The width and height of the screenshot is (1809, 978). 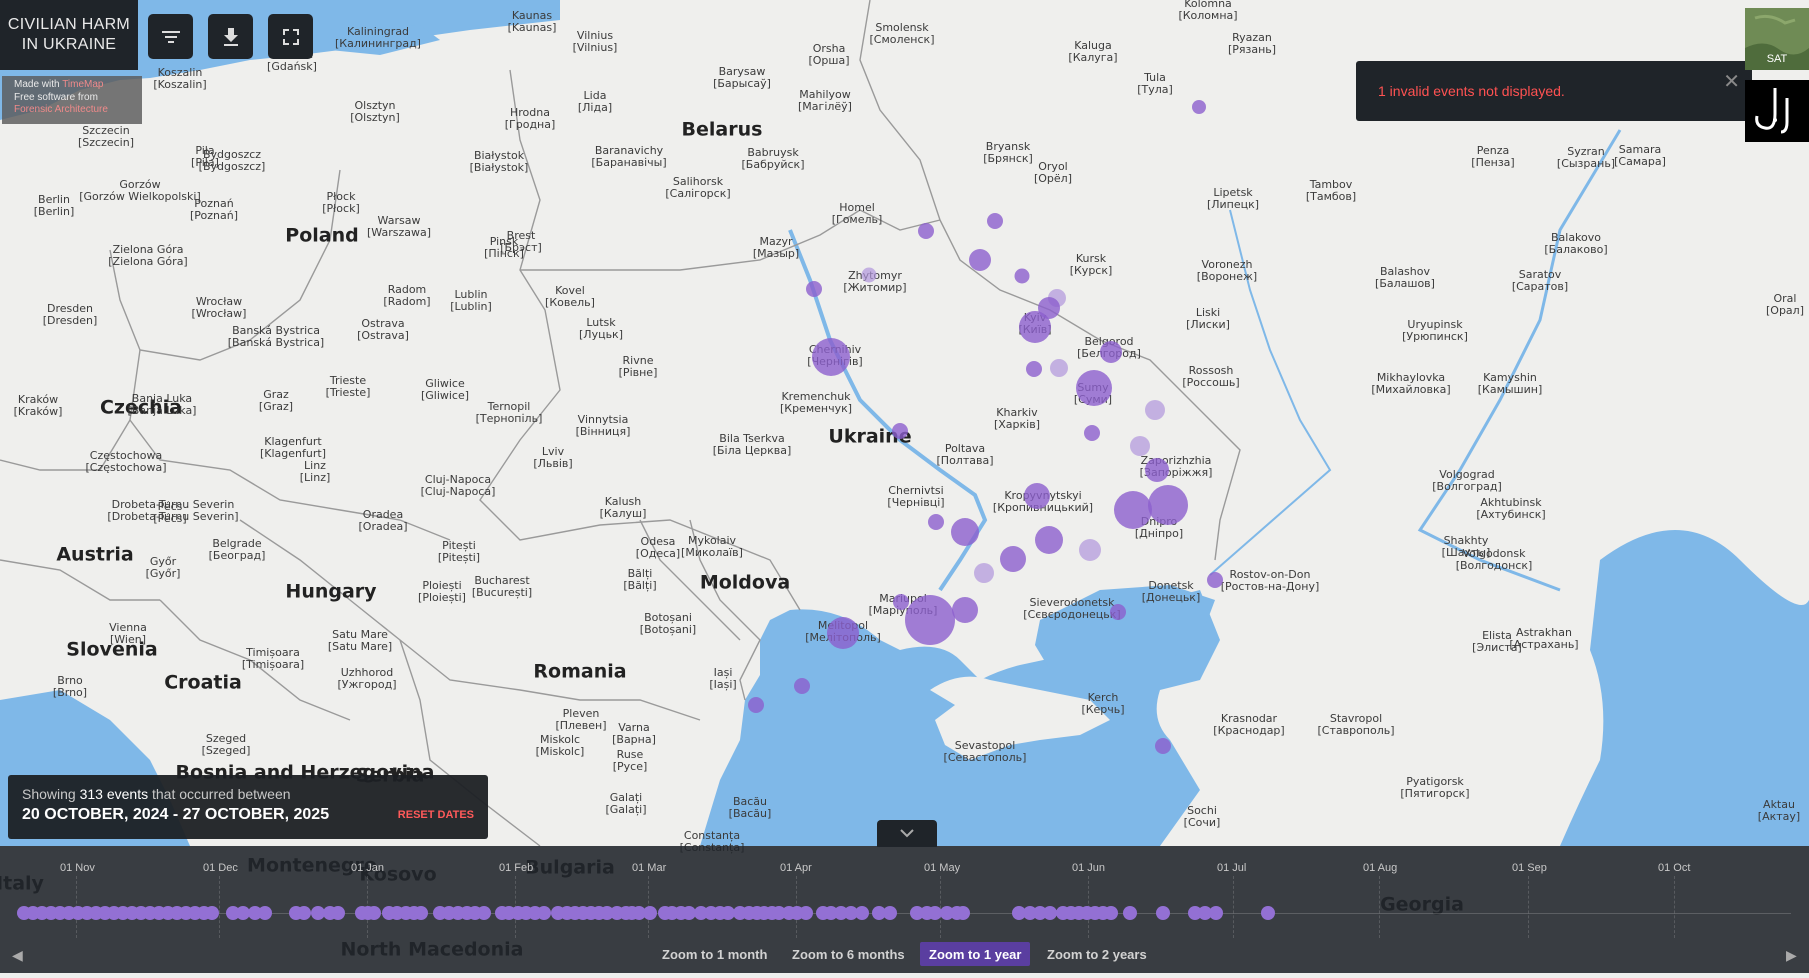 I want to click on zoom-1-year-button: Zoom to 1 year, so click(x=975, y=954).